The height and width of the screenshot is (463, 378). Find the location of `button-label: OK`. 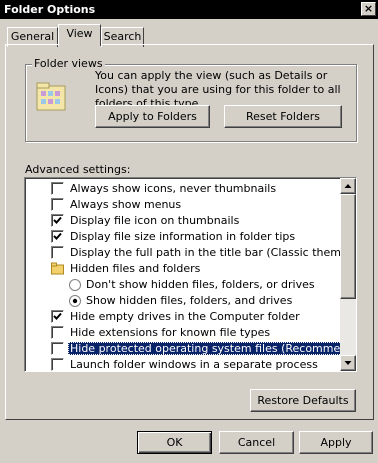

button-label: OK is located at coordinates (174, 442).